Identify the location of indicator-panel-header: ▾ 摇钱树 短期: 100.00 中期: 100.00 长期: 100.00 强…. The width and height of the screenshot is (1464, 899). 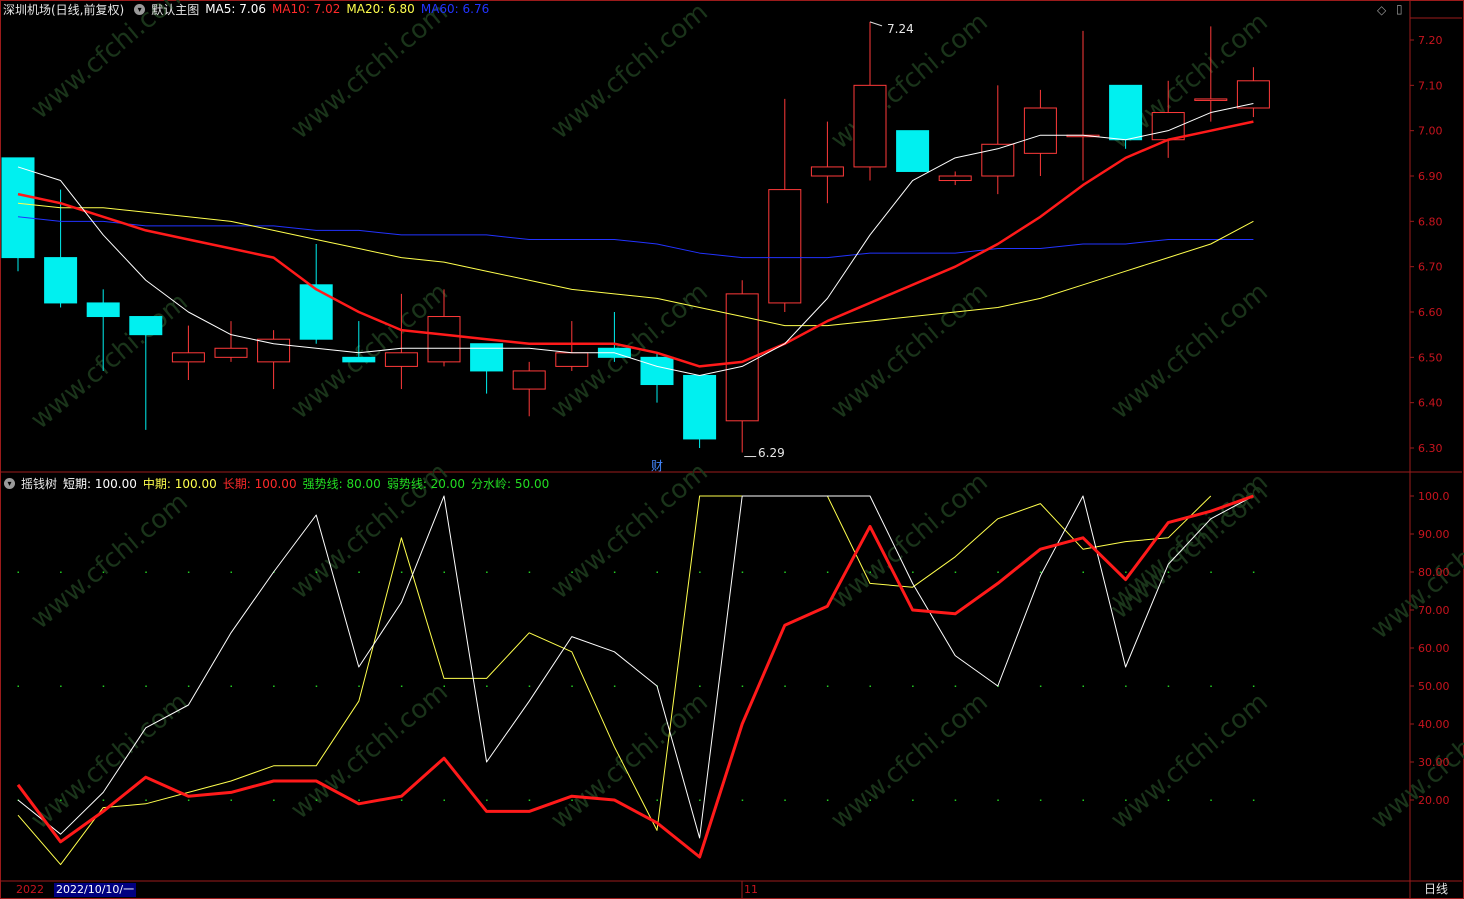
(277, 483).